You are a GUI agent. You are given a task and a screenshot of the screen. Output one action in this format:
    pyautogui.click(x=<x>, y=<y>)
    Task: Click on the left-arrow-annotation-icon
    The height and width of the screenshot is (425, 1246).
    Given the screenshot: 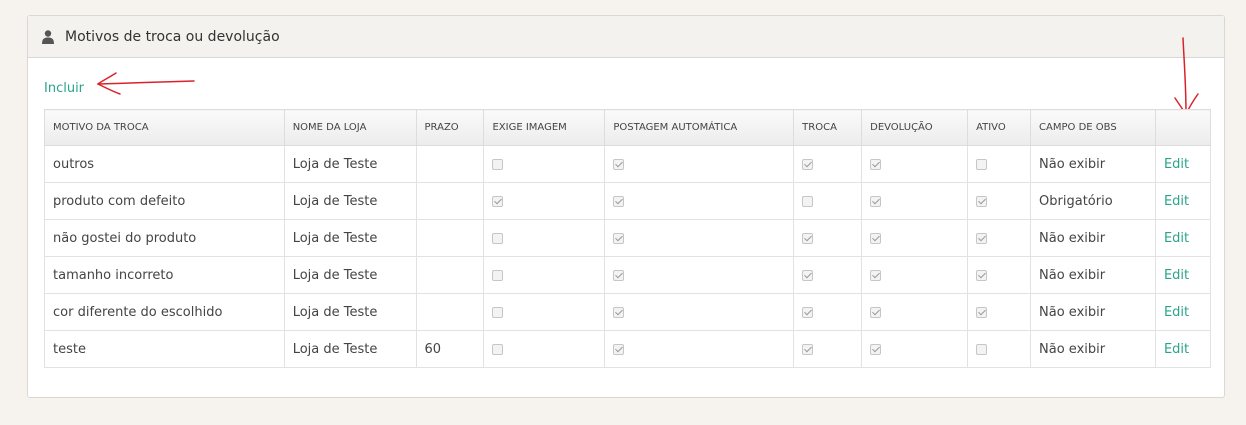 What is the action you would take?
    pyautogui.click(x=145, y=83)
    